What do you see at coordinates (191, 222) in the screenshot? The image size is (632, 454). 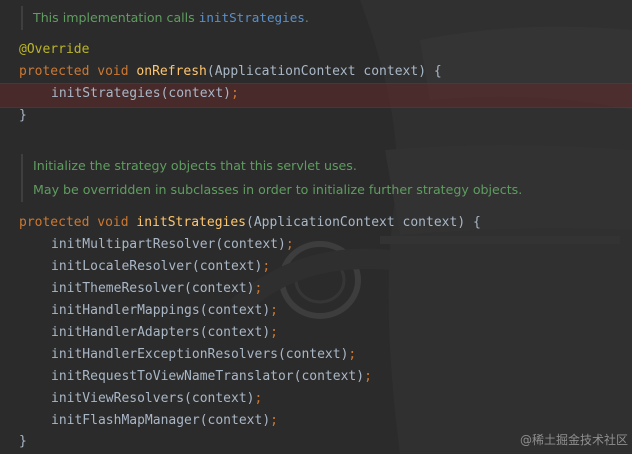 I see `method-name-initstrategies: initStrategies` at bounding box center [191, 222].